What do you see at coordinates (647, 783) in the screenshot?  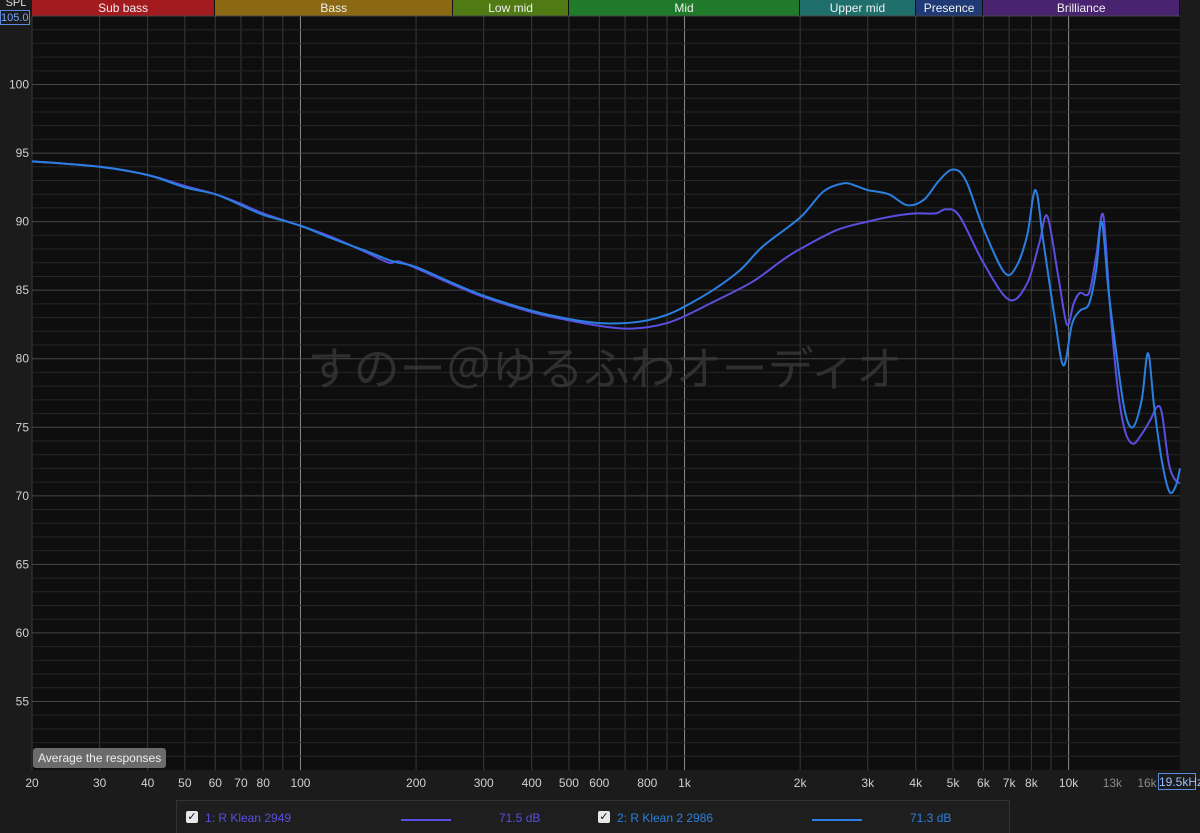 I see `x-tick-label: 800` at bounding box center [647, 783].